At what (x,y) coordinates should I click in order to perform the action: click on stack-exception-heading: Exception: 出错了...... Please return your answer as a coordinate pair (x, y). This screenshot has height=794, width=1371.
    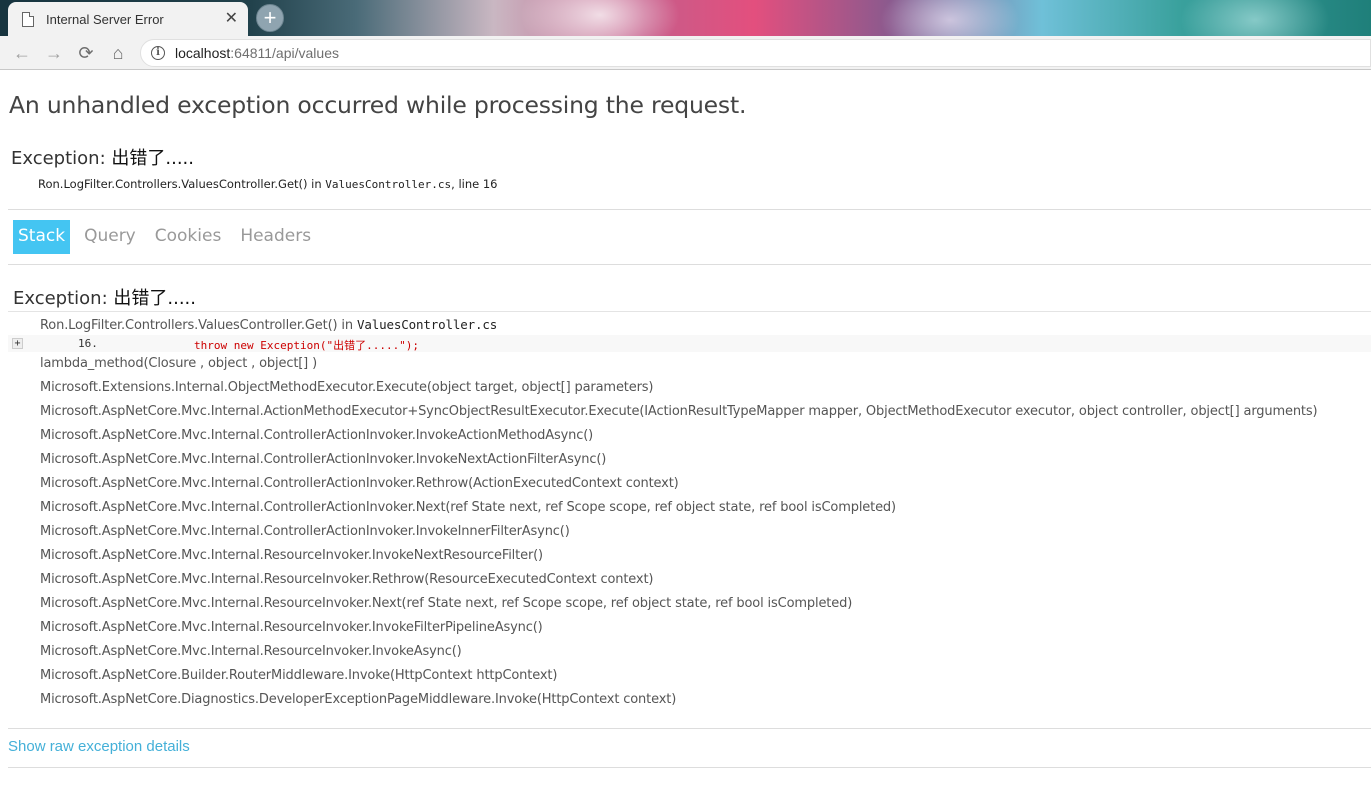
    Looking at the image, I should click on (104, 297).